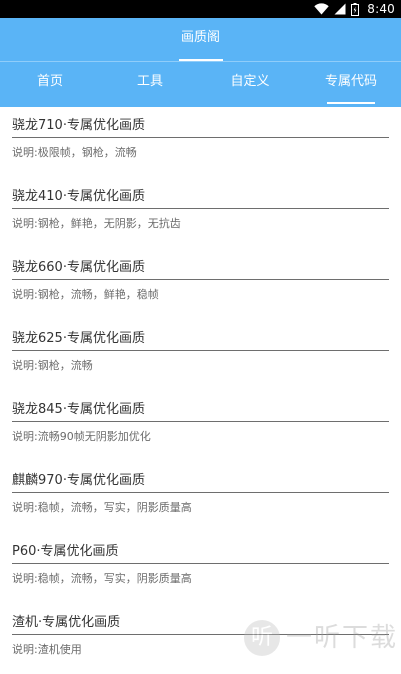 The height and width of the screenshot is (674, 401). I want to click on item-title: 渣机·专属优化画质, so click(66, 622).